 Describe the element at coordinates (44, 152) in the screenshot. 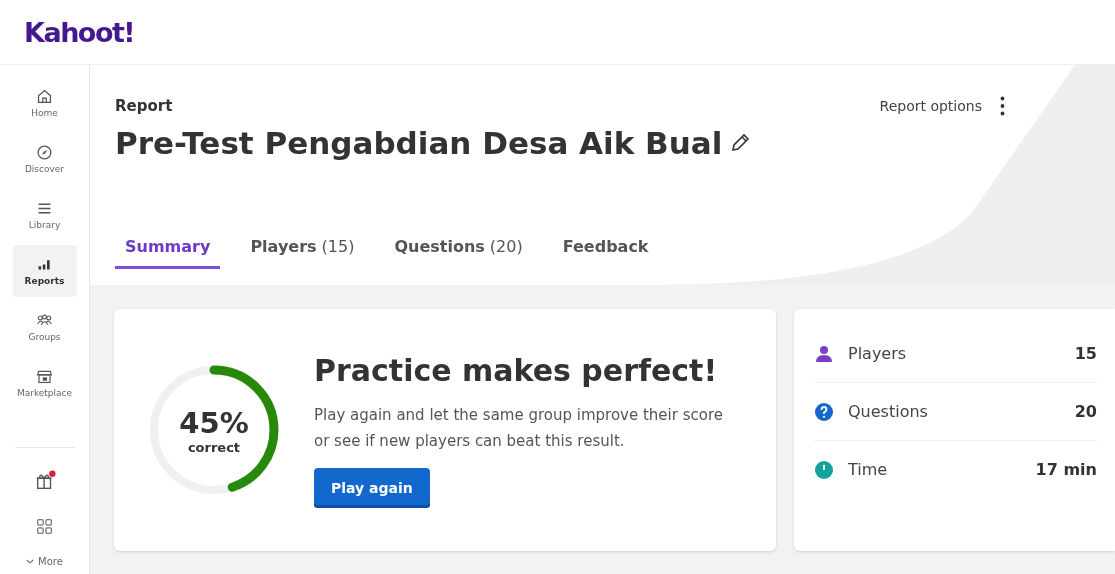

I see `discover-icon` at that location.